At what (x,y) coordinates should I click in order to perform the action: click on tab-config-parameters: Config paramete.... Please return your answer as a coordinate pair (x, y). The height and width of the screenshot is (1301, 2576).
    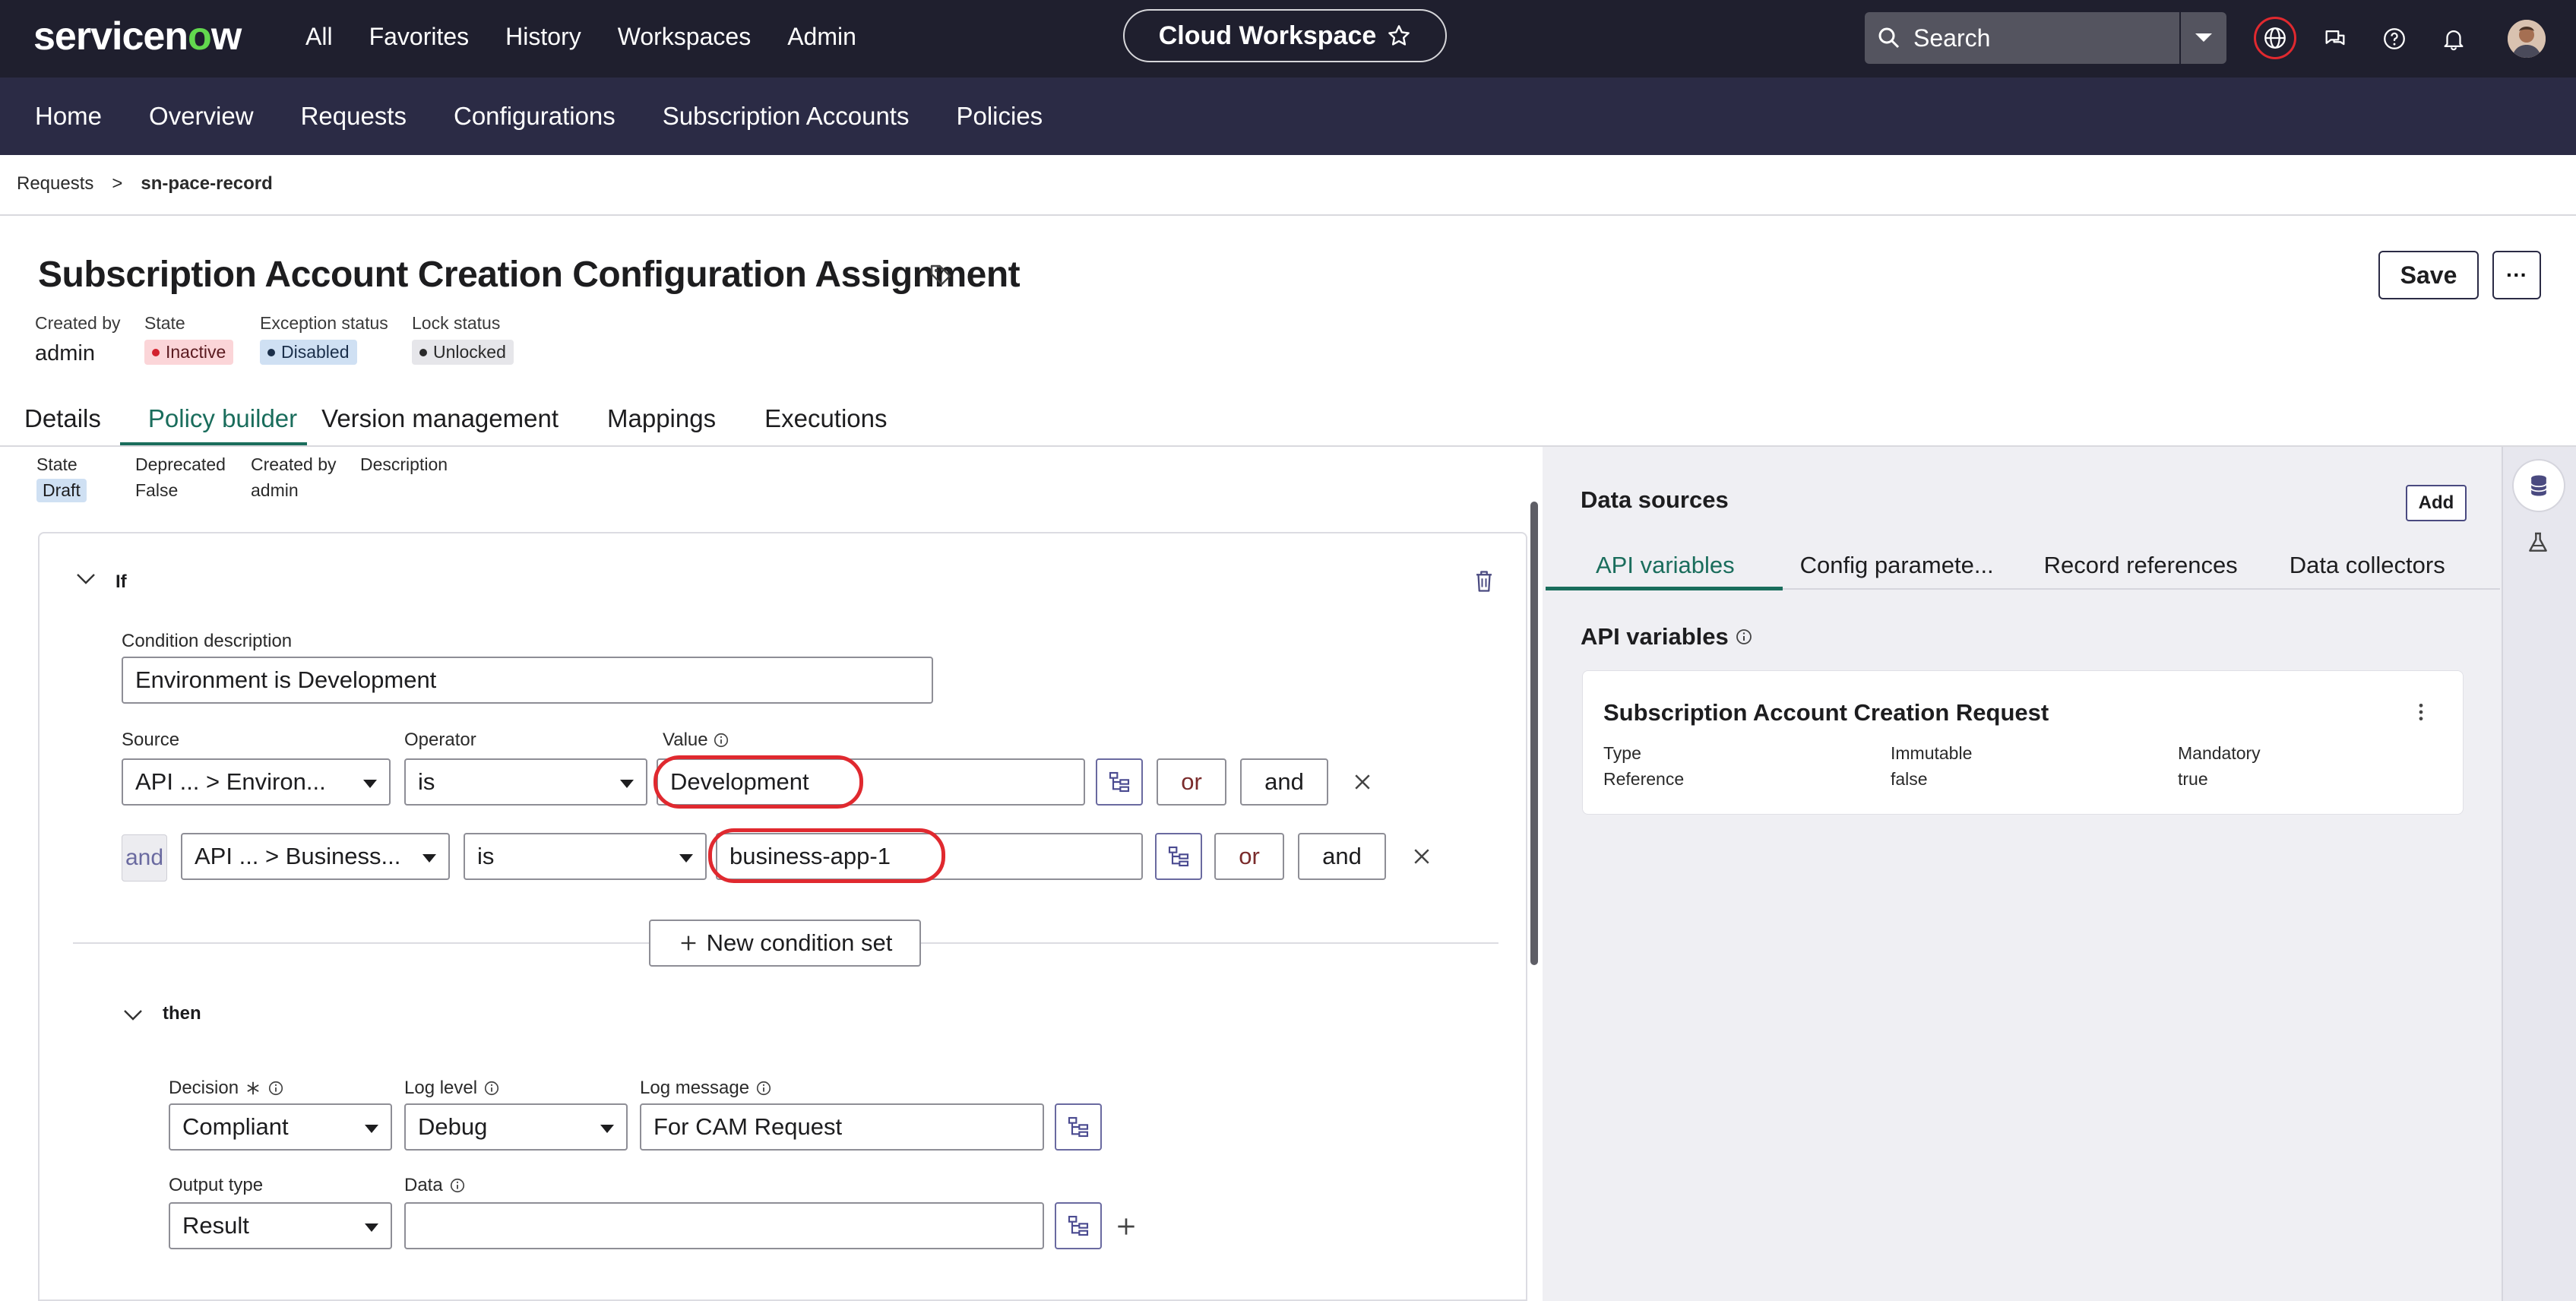
    Looking at the image, I should click on (1922, 565).